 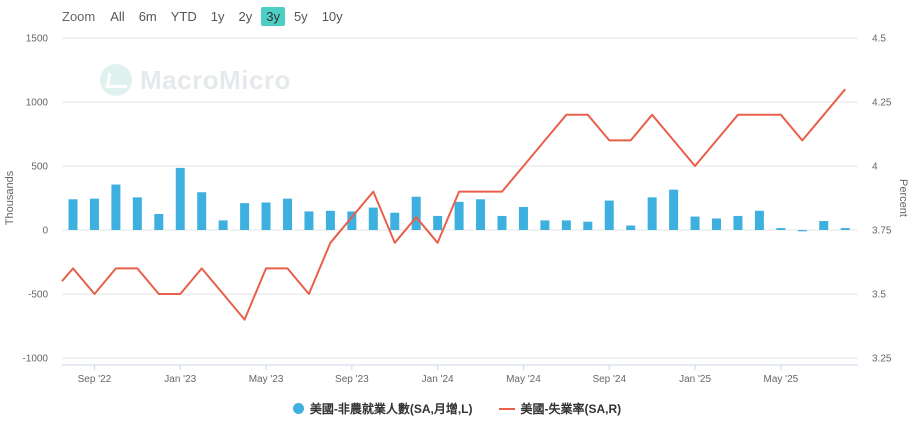 What do you see at coordinates (45, 231) in the screenshot?
I see `left-tick-label: 0` at bounding box center [45, 231].